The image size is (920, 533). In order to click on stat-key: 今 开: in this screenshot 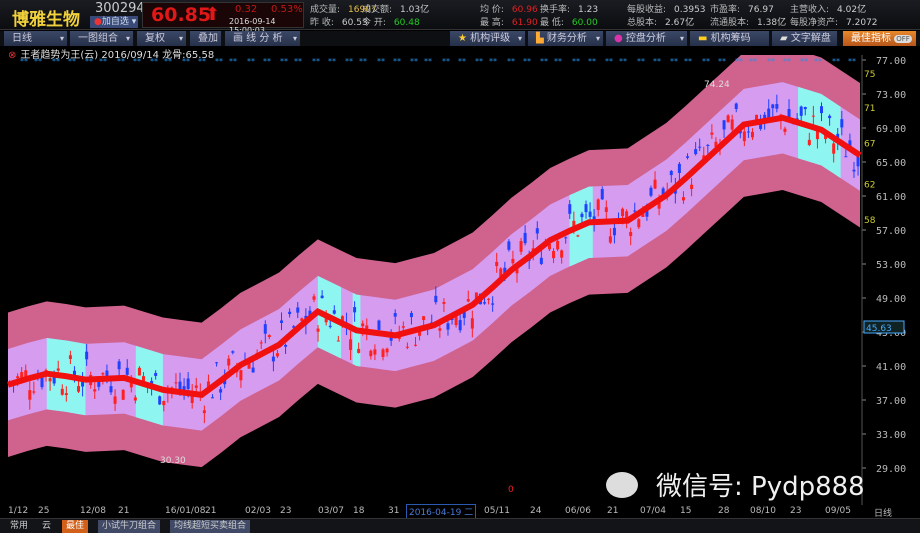, I will do `click(374, 23)`.